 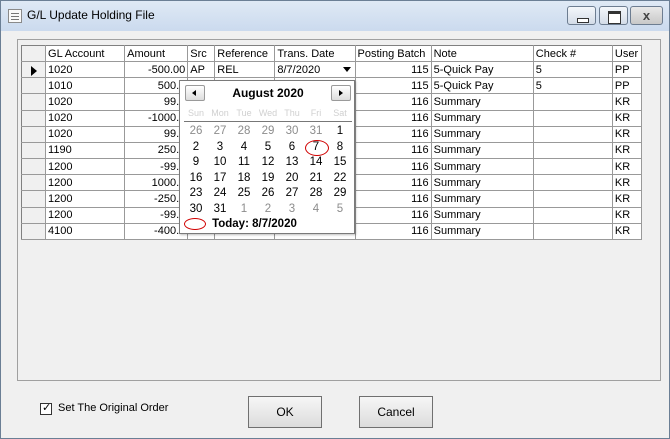 I want to click on cell-gl-account: 4100, so click(x=85, y=232).